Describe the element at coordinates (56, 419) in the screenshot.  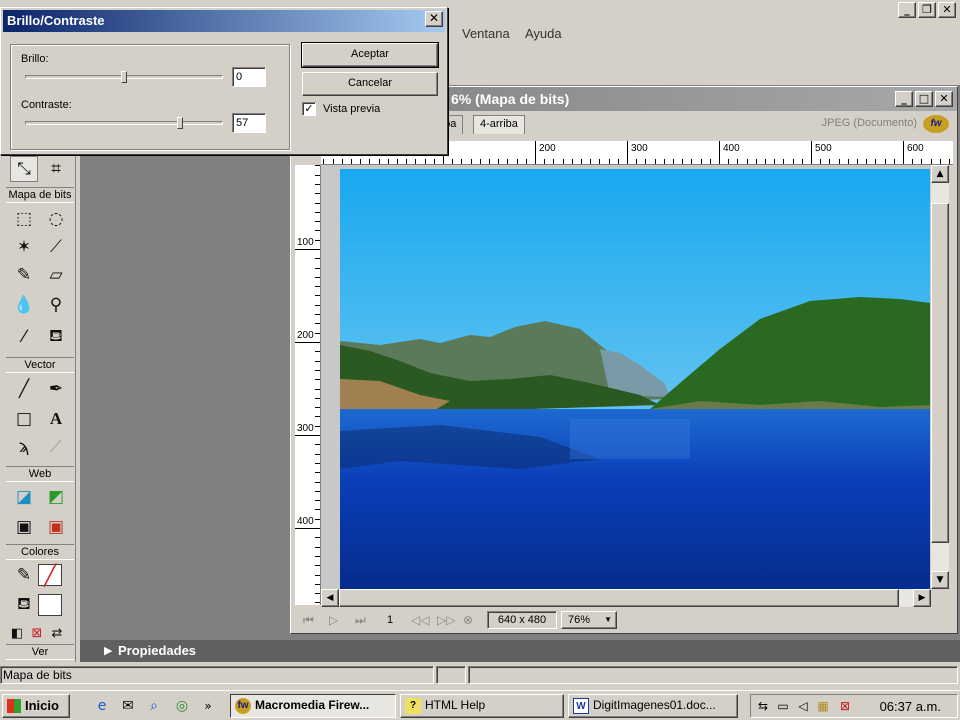
I see `text-tool-icon: A` at that location.